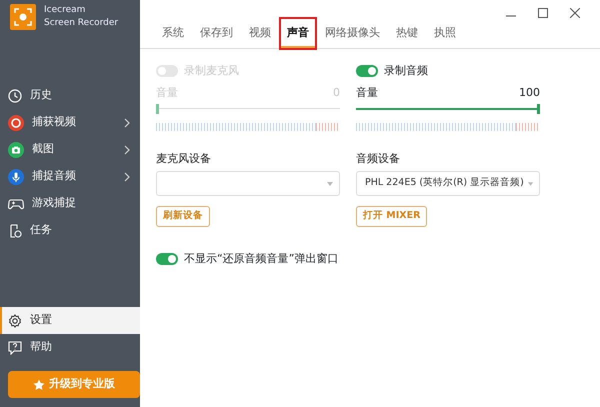  I want to click on sidebar-item: 游戏捕捉, so click(70, 203).